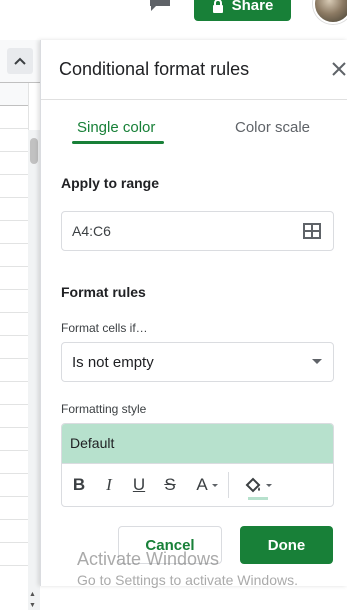 The width and height of the screenshot is (347, 610). What do you see at coordinates (104, 409) in the screenshot?
I see `formatting-style-label: Formatting style` at bounding box center [104, 409].